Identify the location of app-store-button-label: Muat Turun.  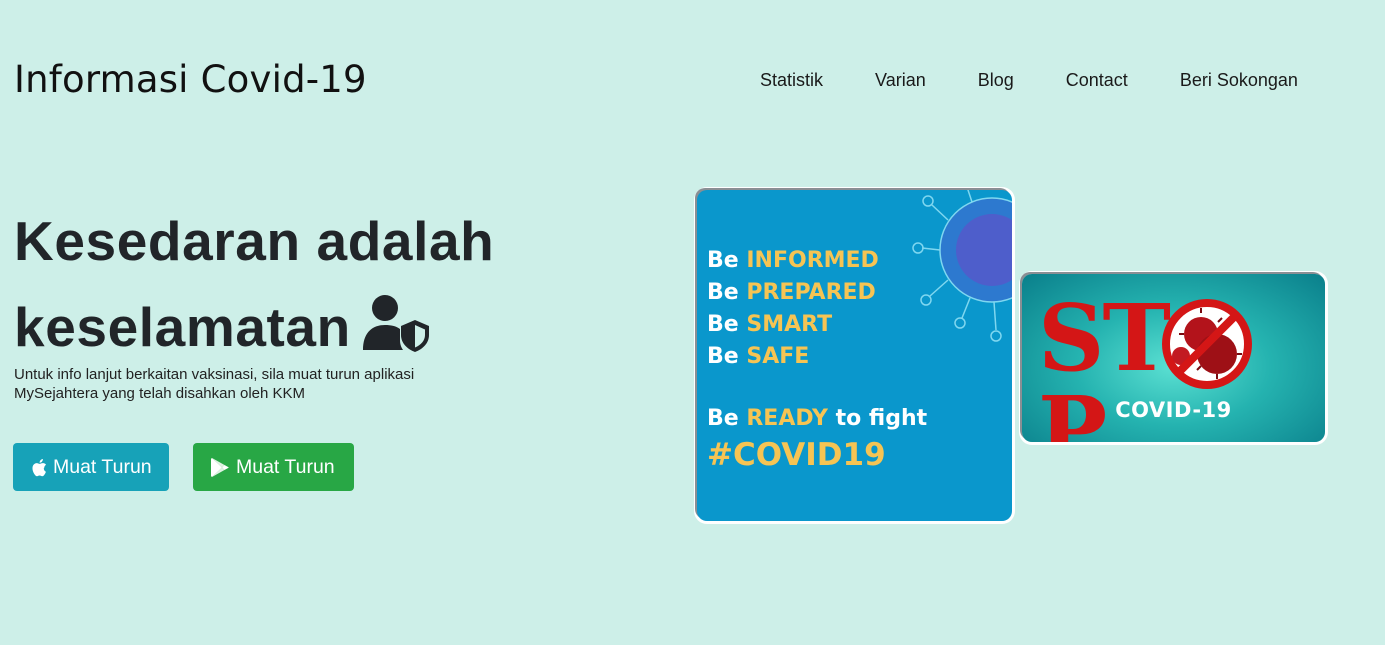
(102, 466).